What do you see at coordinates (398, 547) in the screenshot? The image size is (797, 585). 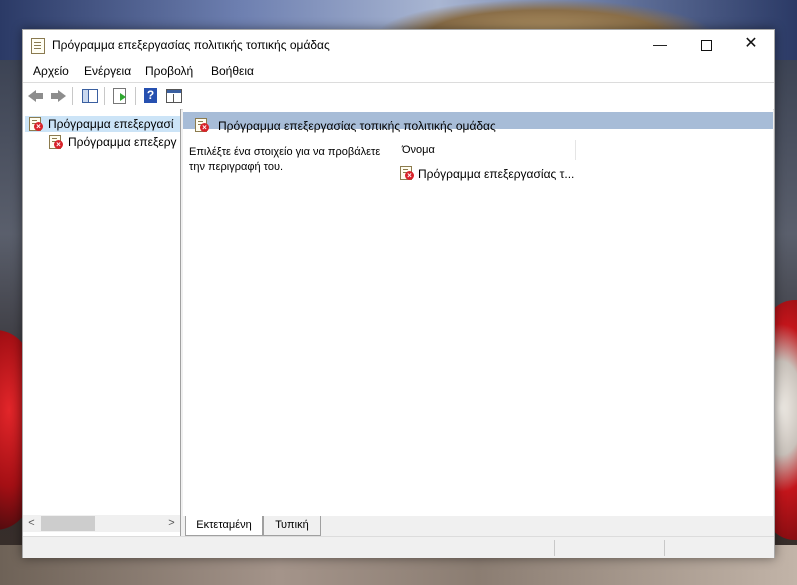 I see `status-bar` at bounding box center [398, 547].